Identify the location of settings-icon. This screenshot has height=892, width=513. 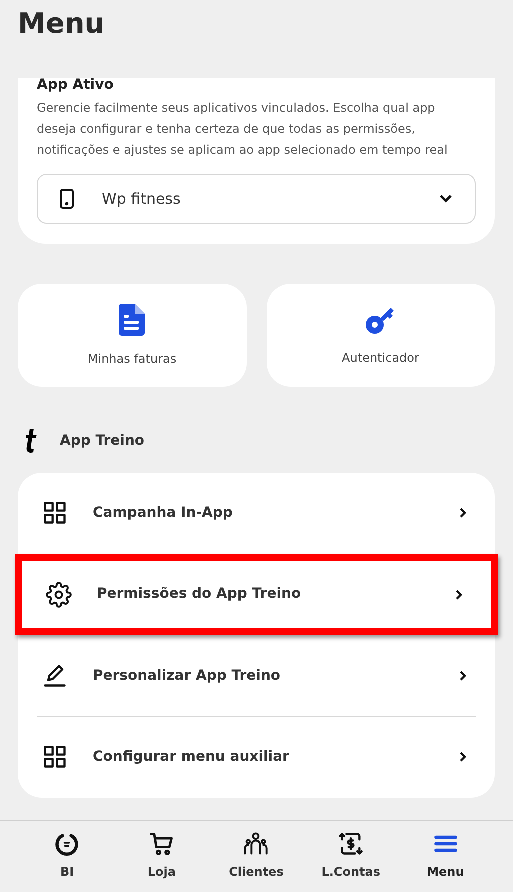
(59, 595).